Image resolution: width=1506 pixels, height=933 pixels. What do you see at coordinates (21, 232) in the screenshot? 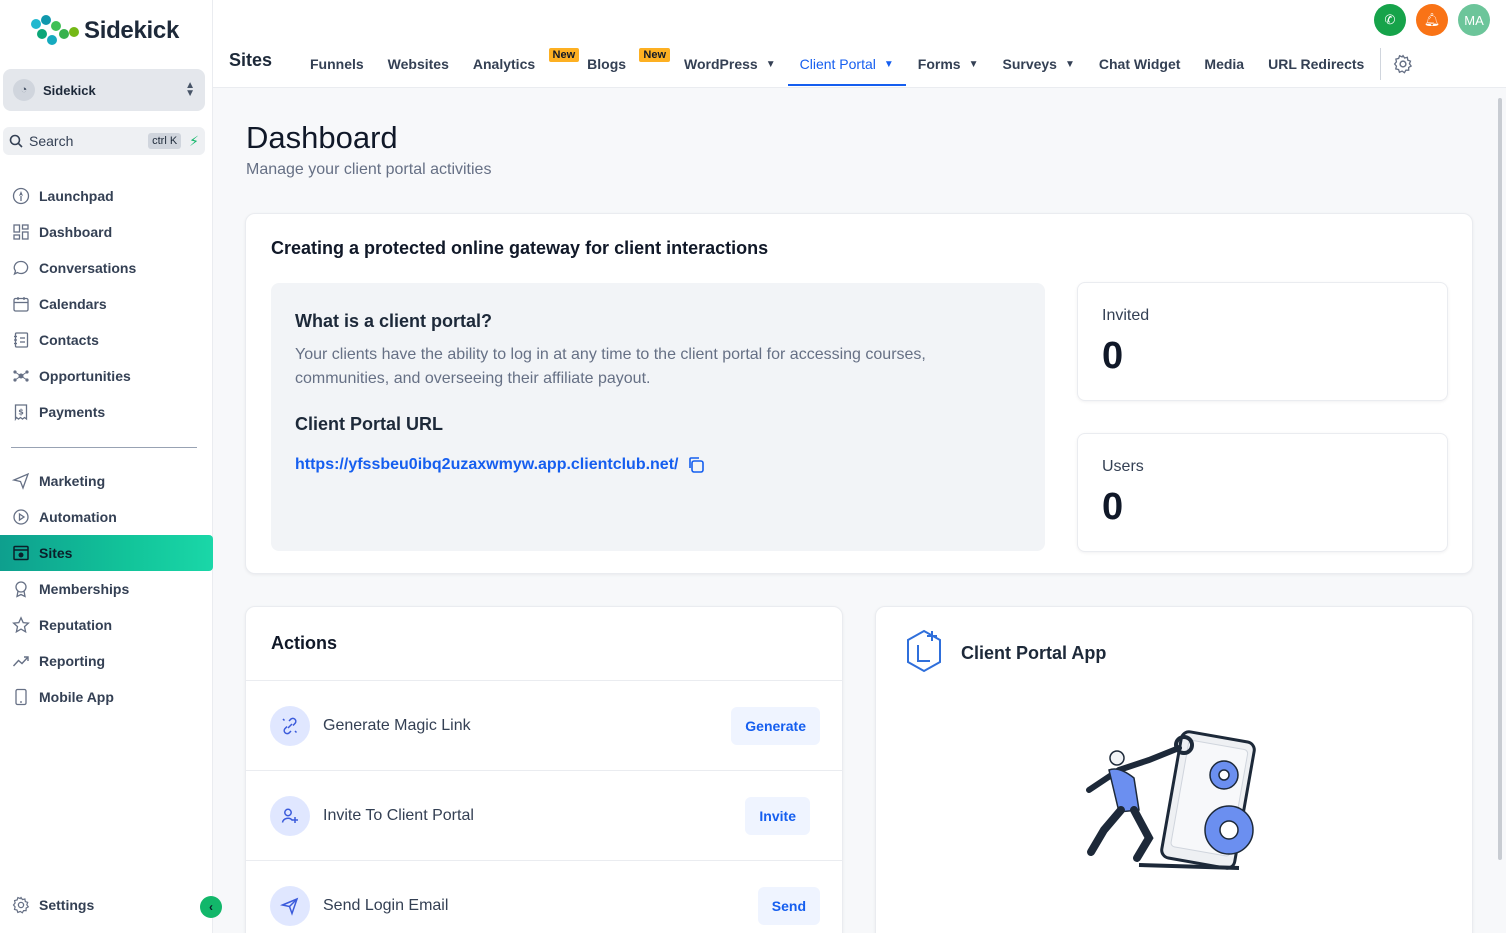
I see `grid-icon` at bounding box center [21, 232].